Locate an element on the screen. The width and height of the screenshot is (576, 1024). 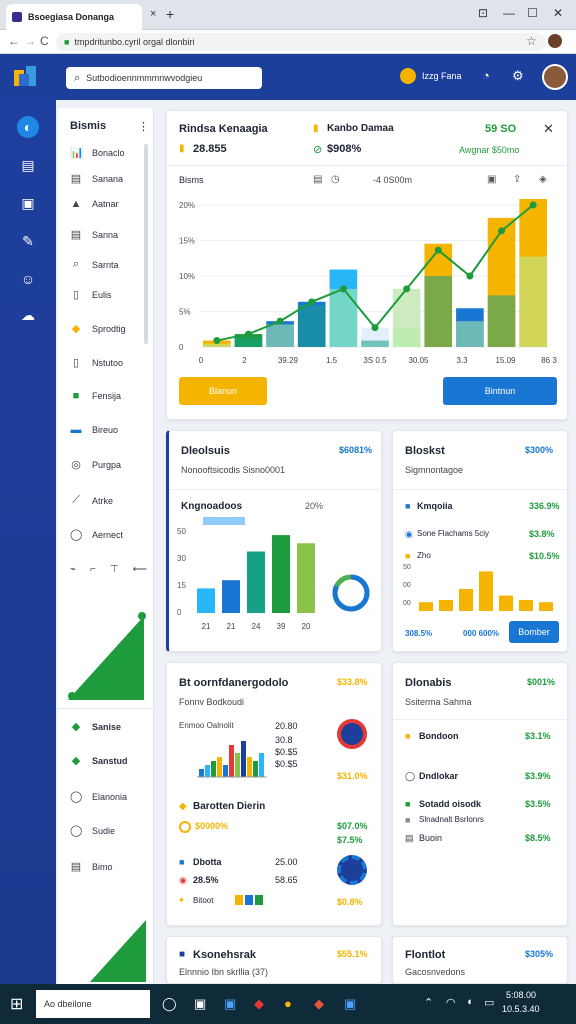
sidebar-item: ▯ Eulis is located at coordinates (91, 294).